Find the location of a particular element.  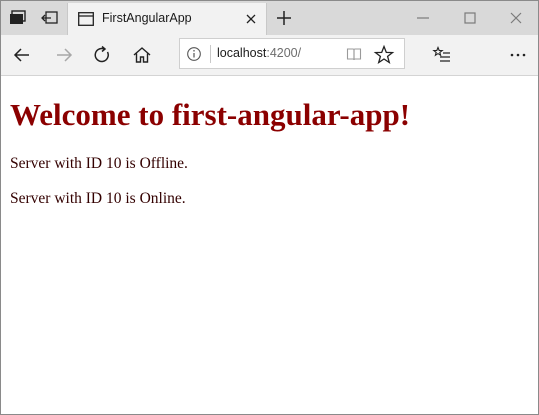

page-favicon-icon is located at coordinates (86, 19).